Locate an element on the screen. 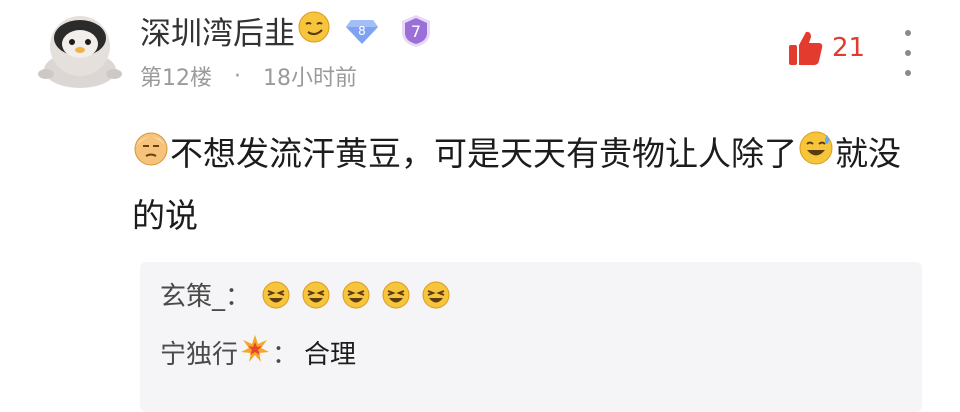 The height and width of the screenshot is (412, 960). old-man-emoji-icon is located at coordinates (151, 156).